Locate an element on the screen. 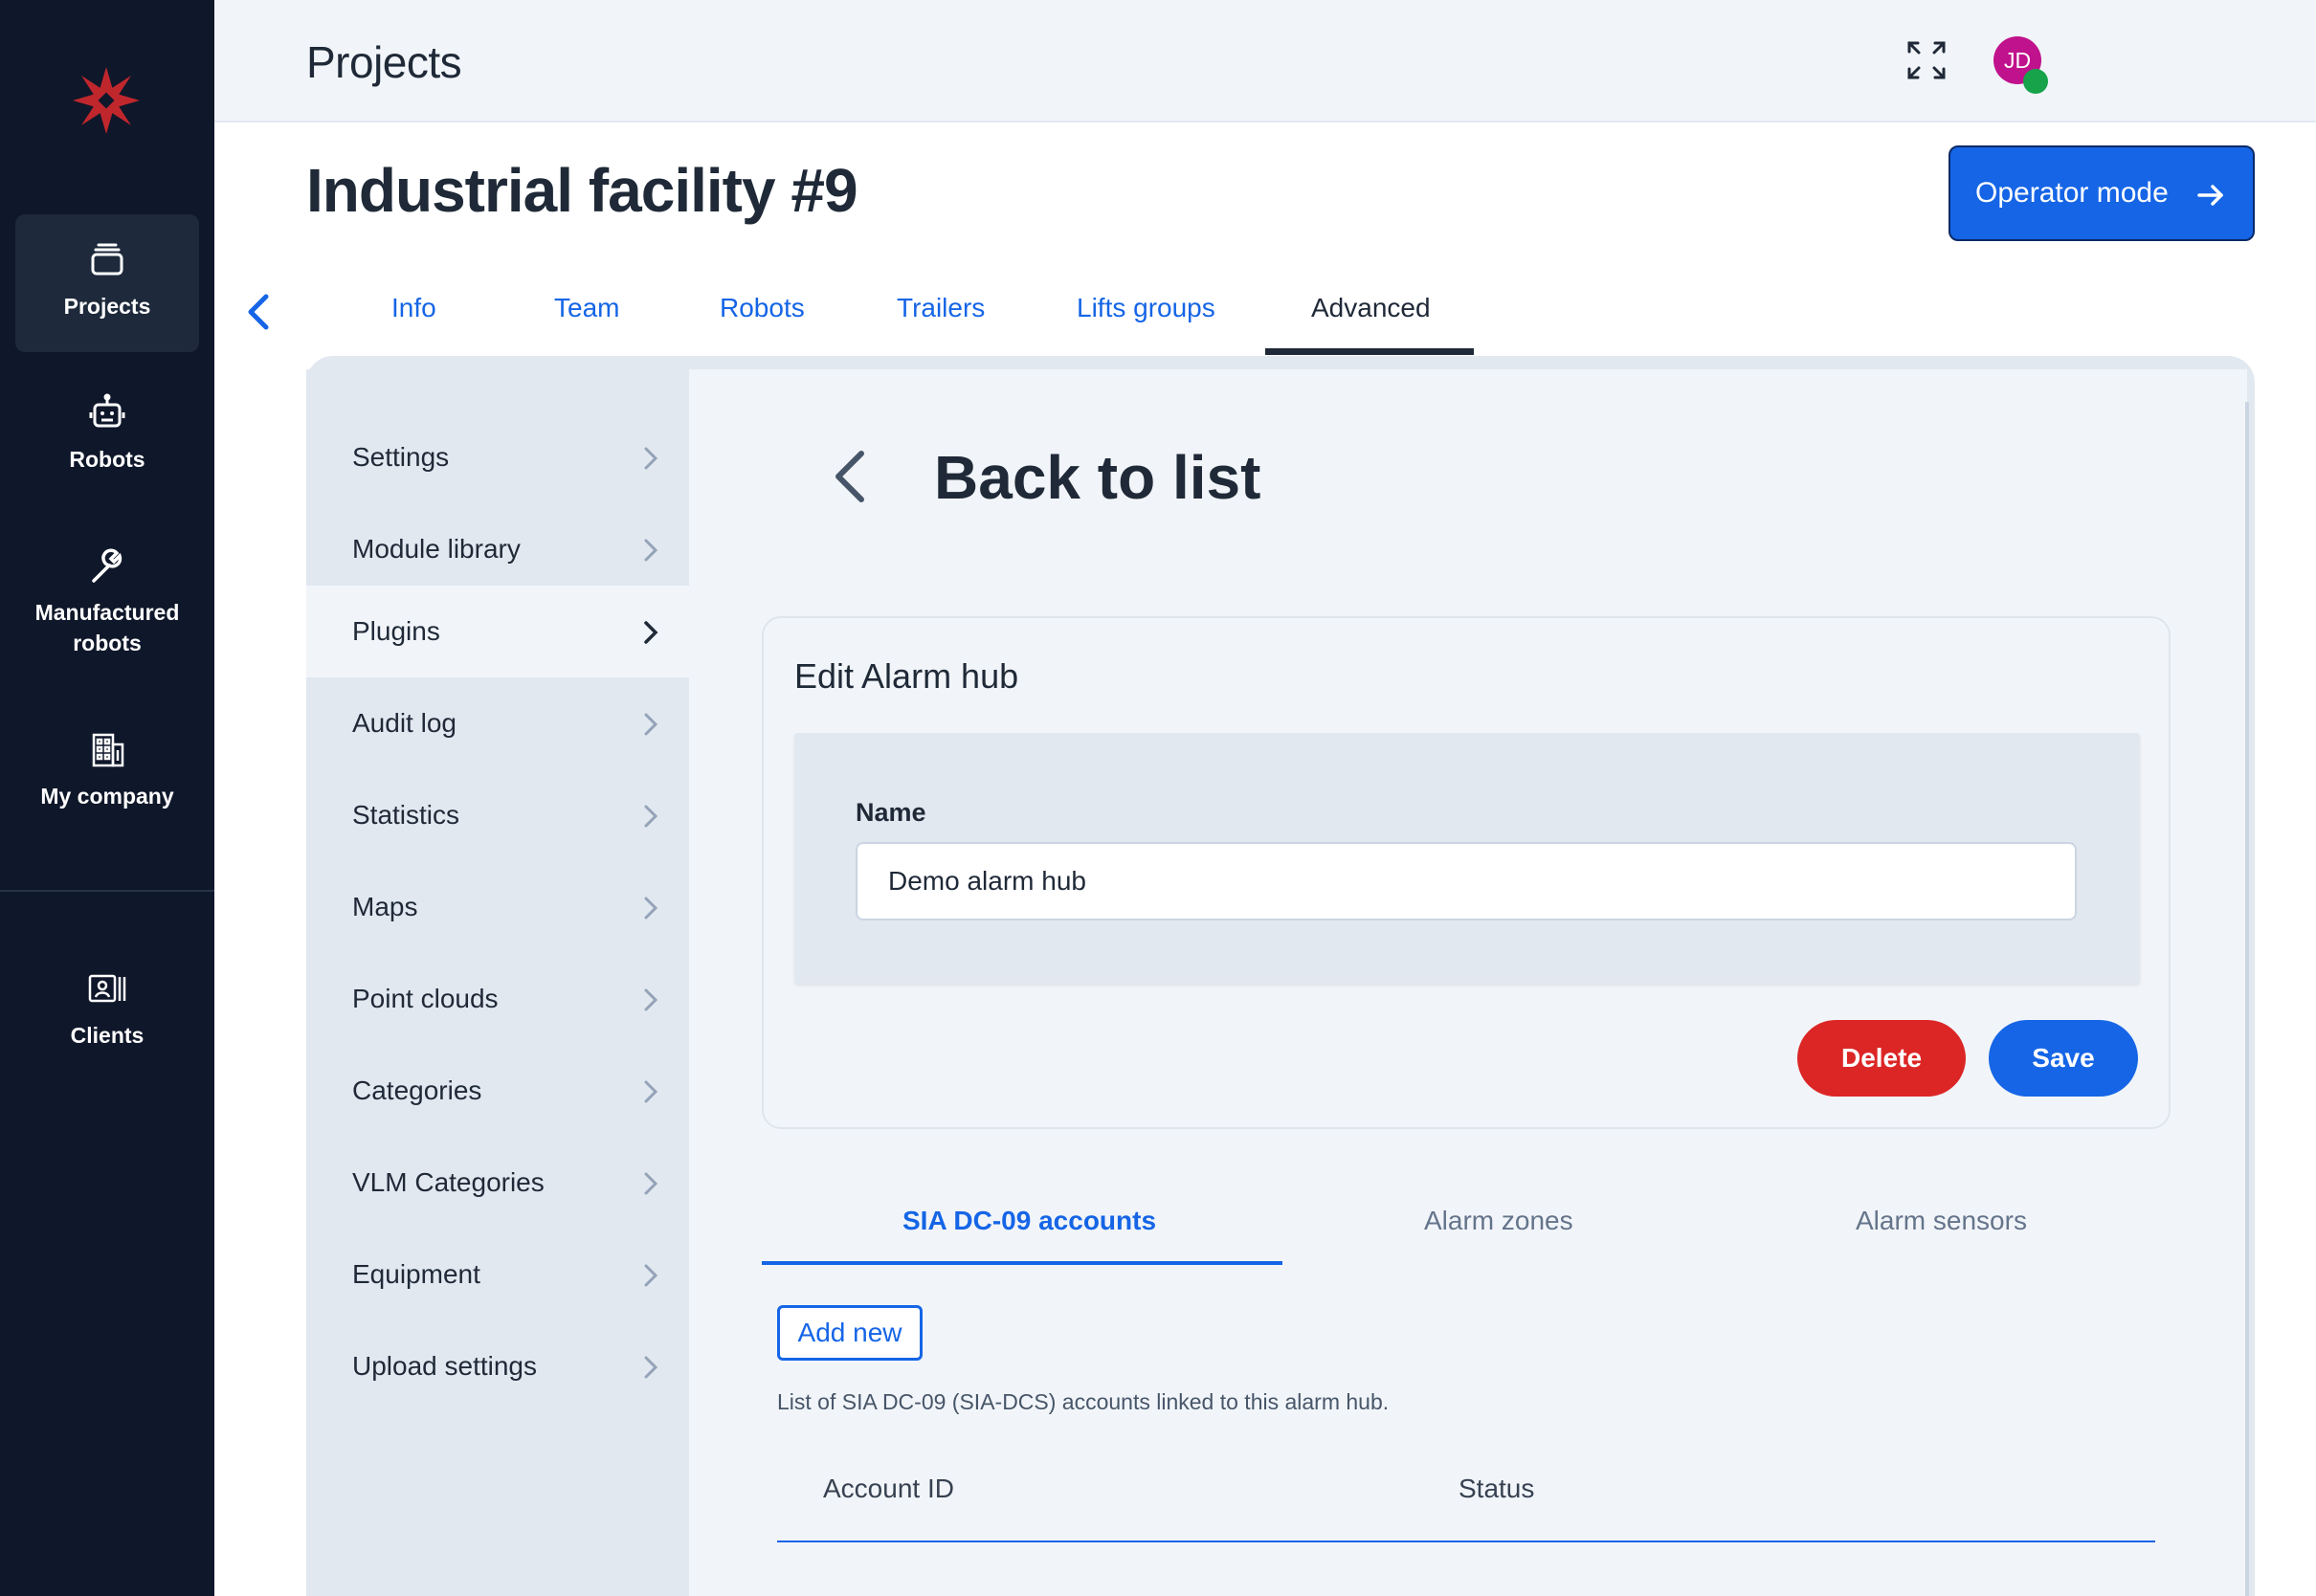  submenu-item-audit-log: Audit log is located at coordinates (498, 723).